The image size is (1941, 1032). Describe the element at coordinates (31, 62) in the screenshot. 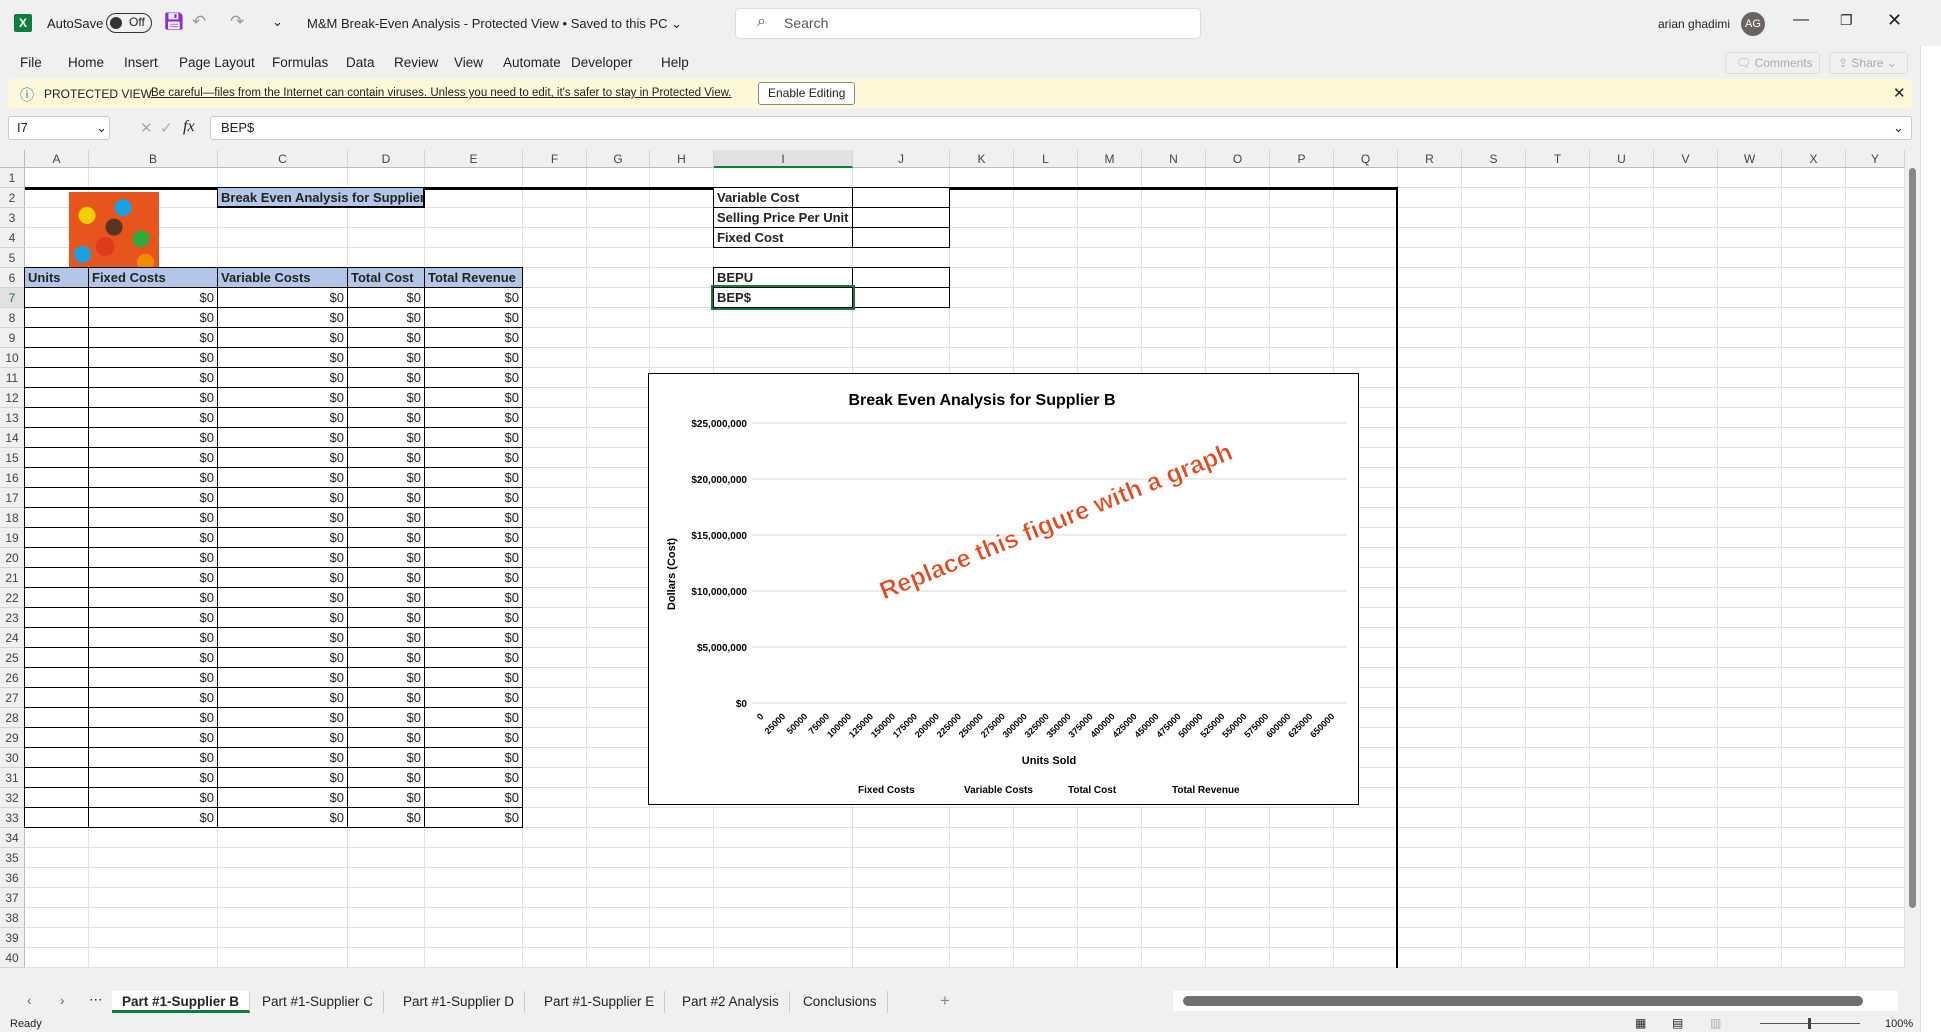

I see `menu-file: File` at that location.